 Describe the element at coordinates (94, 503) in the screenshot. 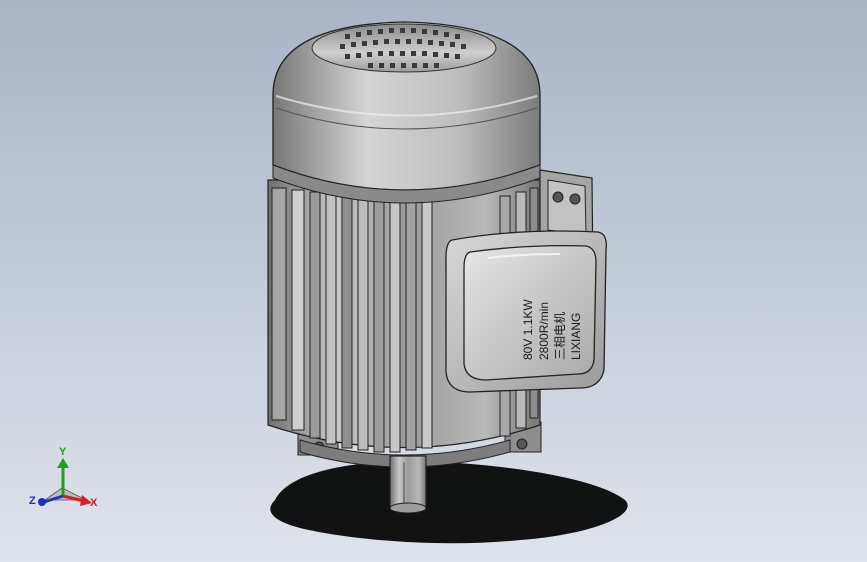

I see `x-axis-label: X` at that location.